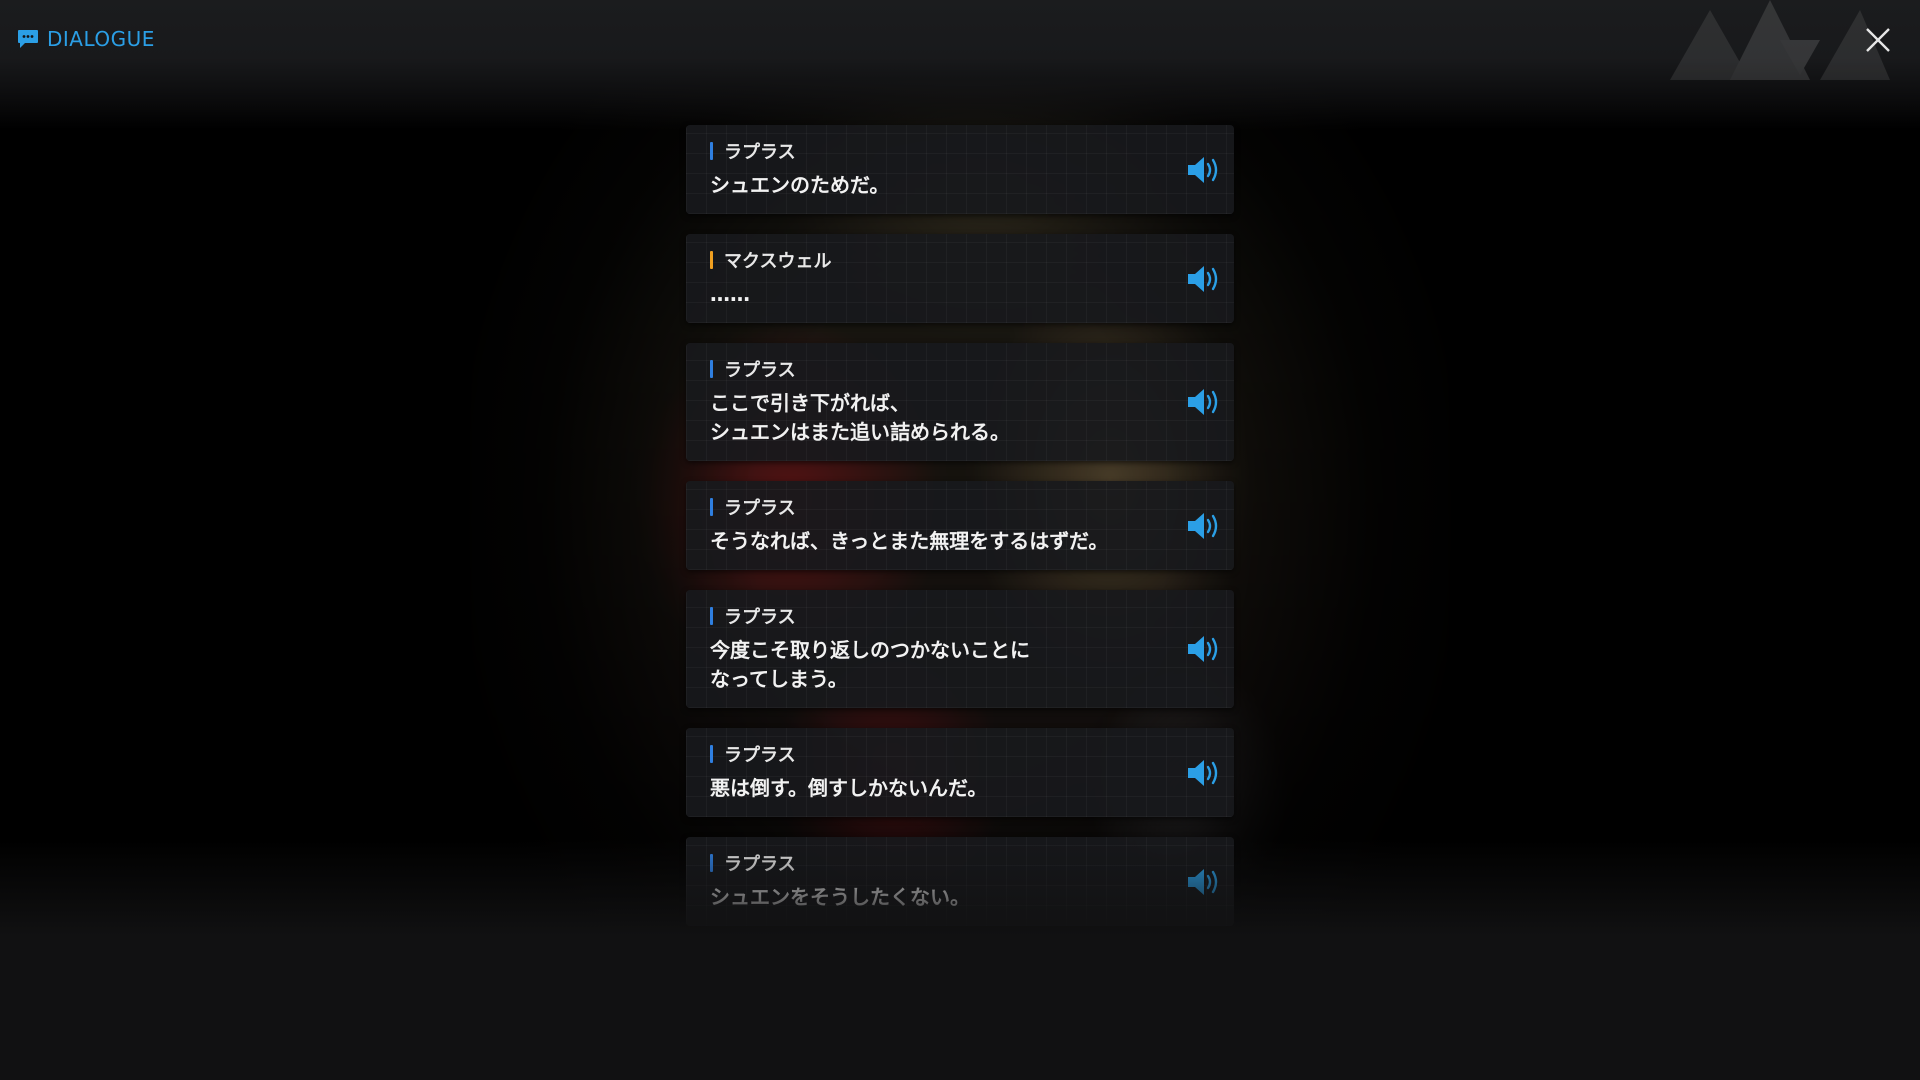  What do you see at coordinates (860, 417) in the screenshot?
I see `dialogue-text: ここで引き下がれば、 シュエンはまた追い詰められる。` at bounding box center [860, 417].